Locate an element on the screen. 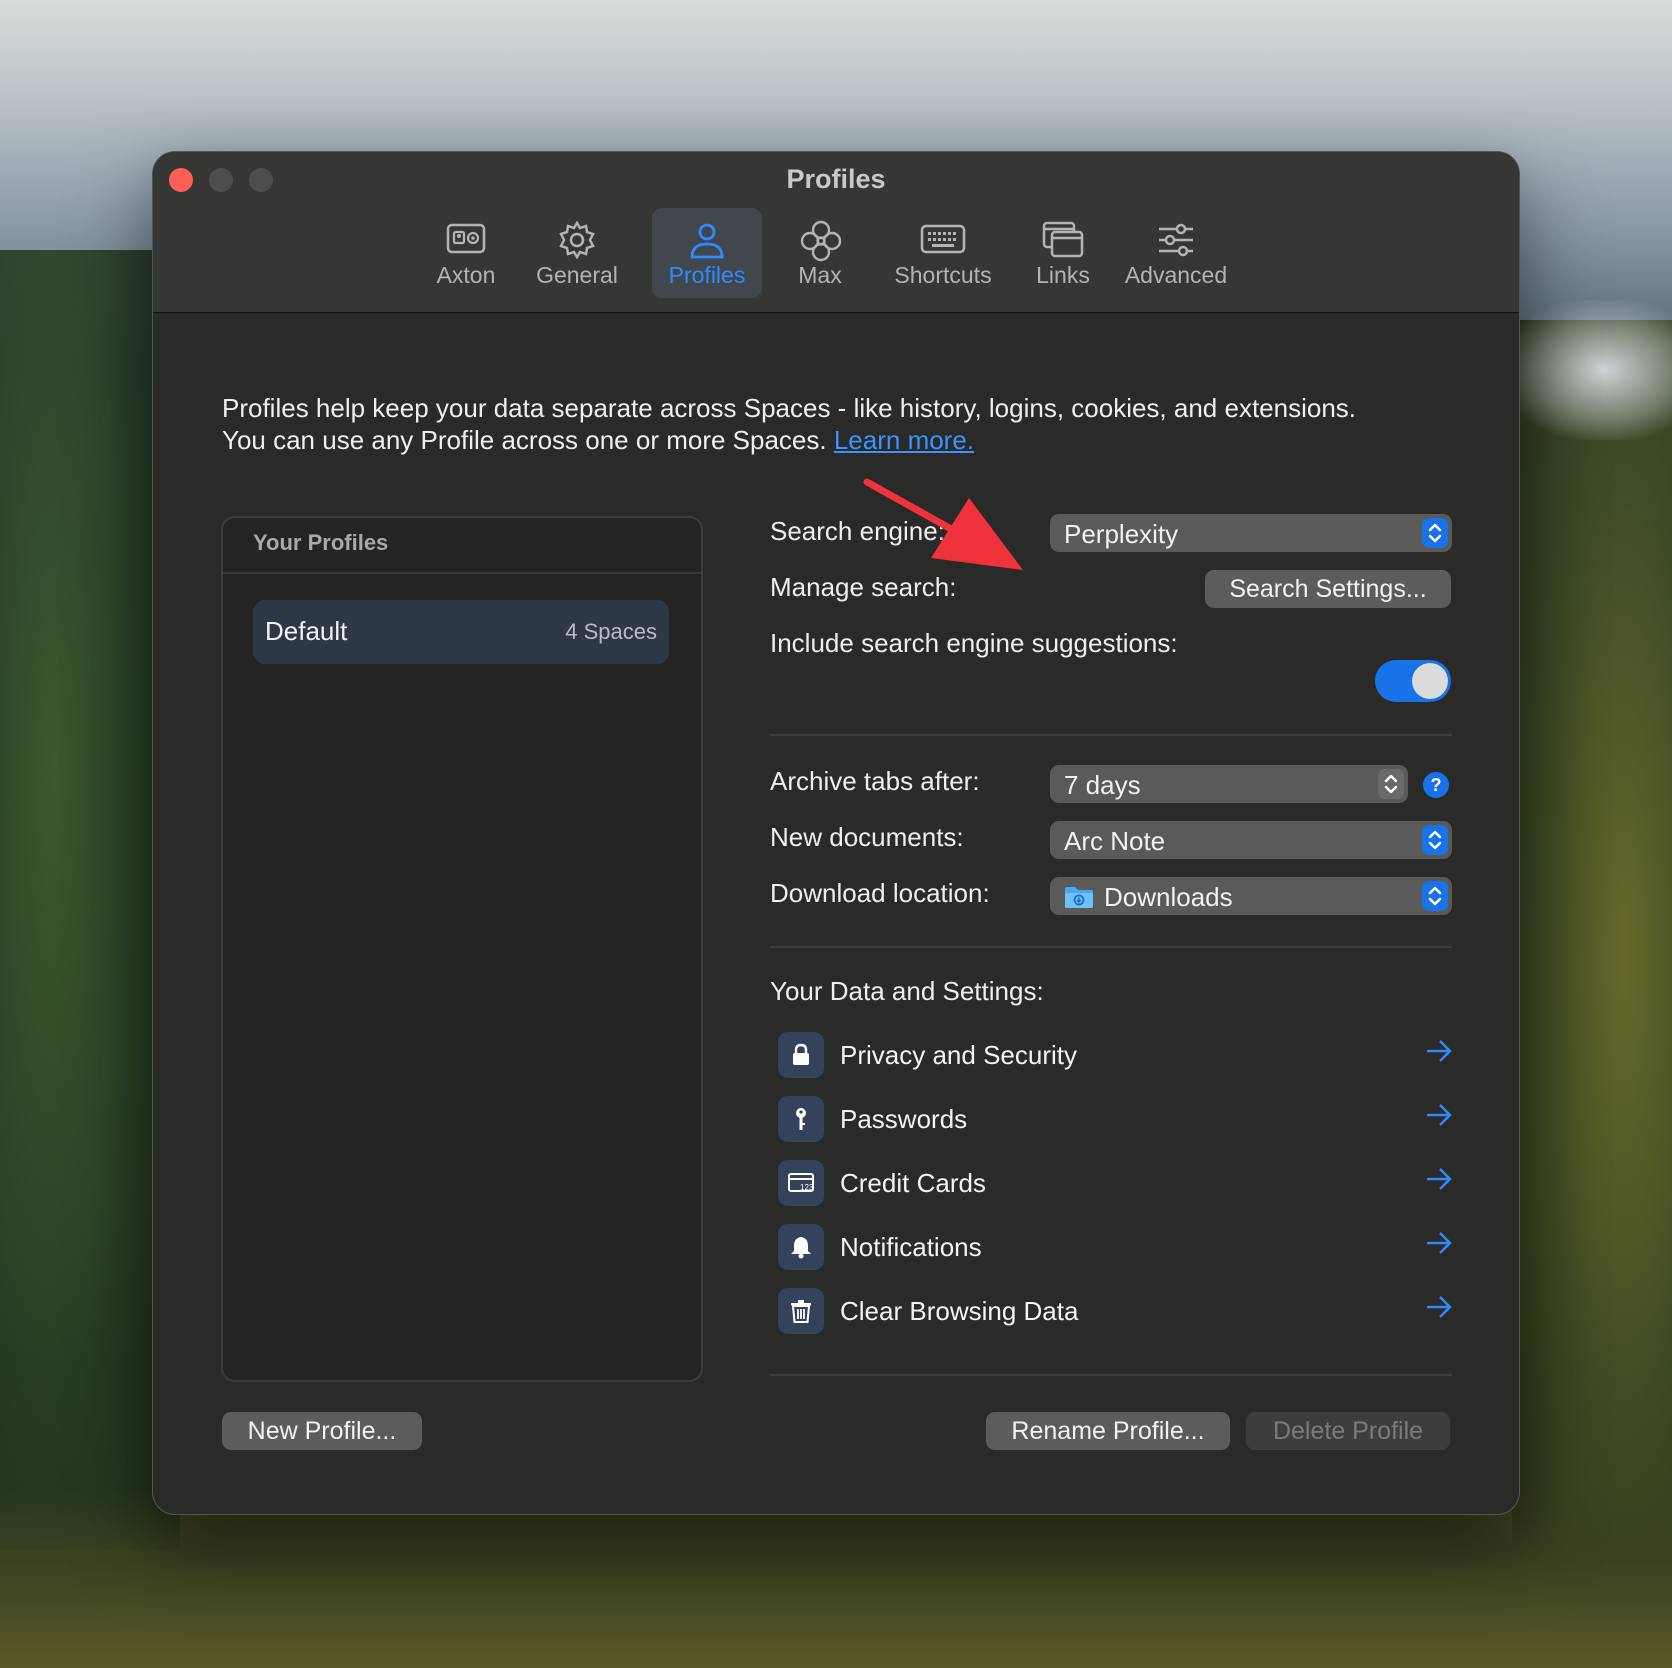 The width and height of the screenshot is (1672, 1668). desktop-wallpaper-bottom is located at coordinates (836, 1578).